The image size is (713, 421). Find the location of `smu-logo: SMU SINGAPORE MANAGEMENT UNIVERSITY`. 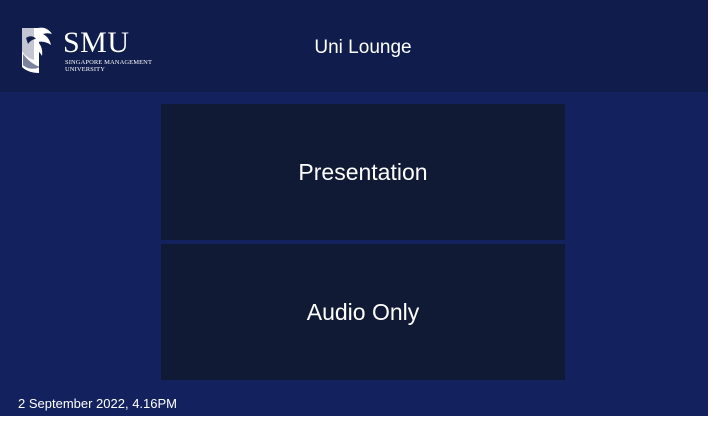

smu-logo: SMU SINGAPORE MANAGEMENT UNIVERSITY is located at coordinates (98, 52).